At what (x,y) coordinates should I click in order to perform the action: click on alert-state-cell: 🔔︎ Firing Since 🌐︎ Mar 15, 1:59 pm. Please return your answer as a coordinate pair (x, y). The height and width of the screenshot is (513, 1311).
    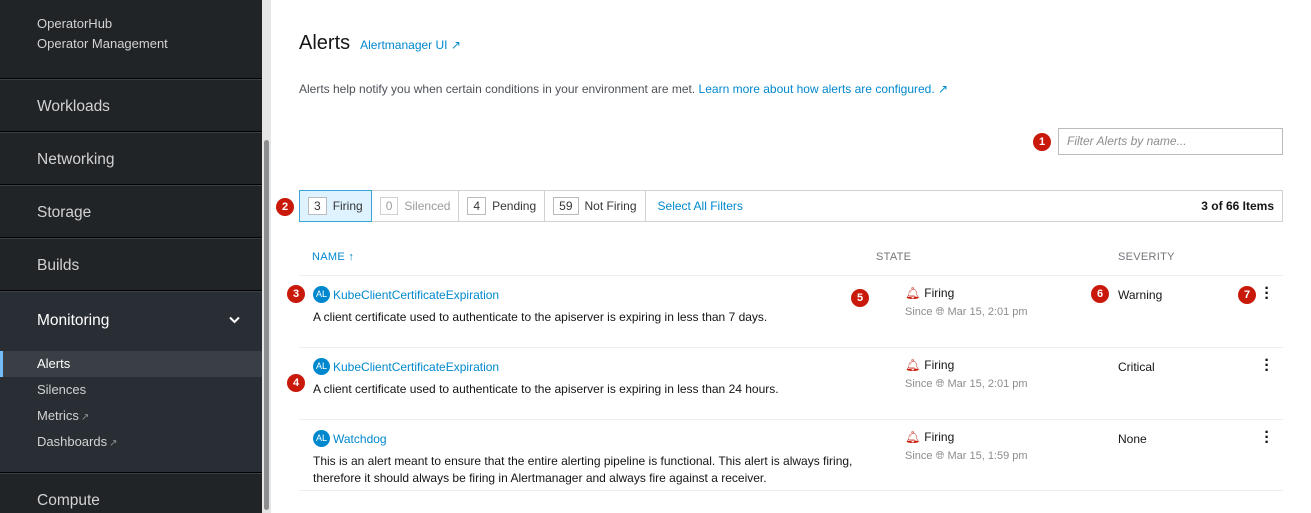
    Looking at the image, I should click on (966, 446).